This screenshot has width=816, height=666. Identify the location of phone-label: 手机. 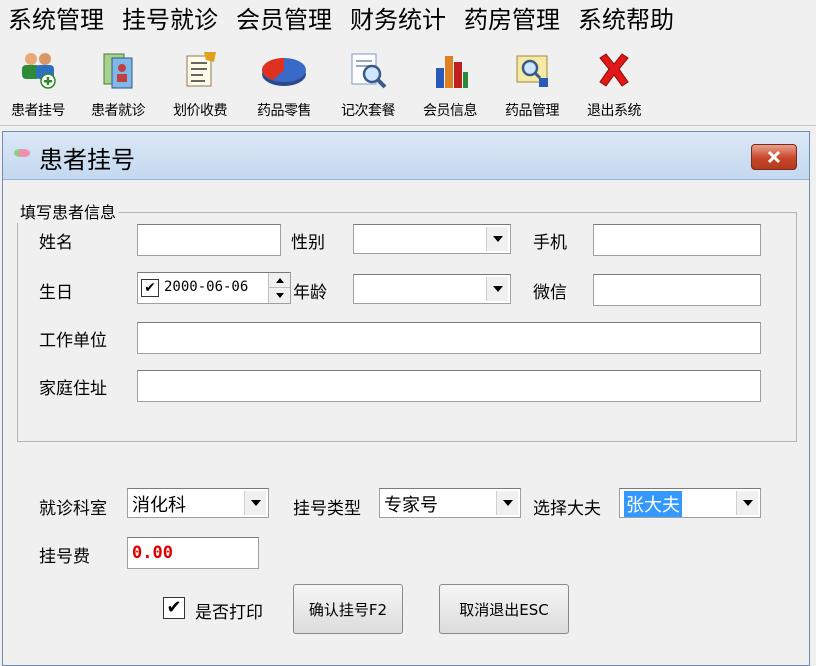
(550, 243).